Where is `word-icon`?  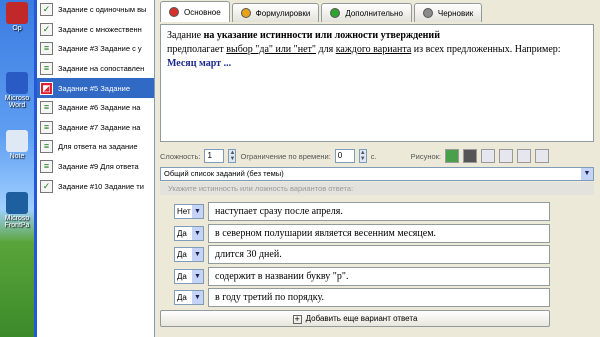 word-icon is located at coordinates (17, 83).